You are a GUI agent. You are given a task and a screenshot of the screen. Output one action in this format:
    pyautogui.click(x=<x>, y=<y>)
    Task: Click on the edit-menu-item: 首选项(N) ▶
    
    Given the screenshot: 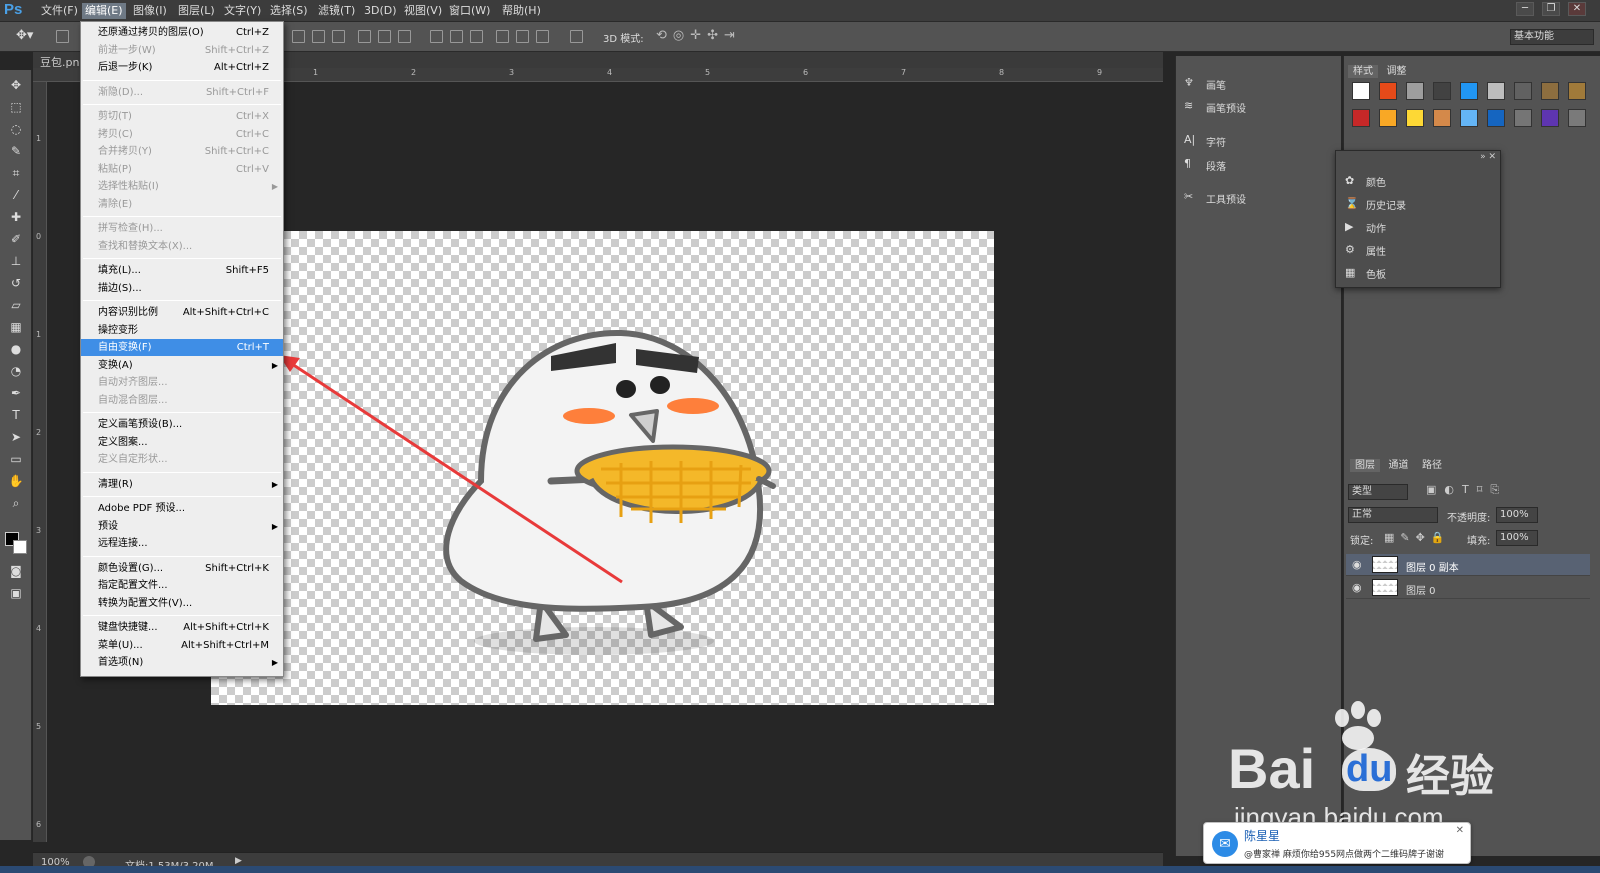 What is the action you would take?
    pyautogui.click(x=182, y=662)
    